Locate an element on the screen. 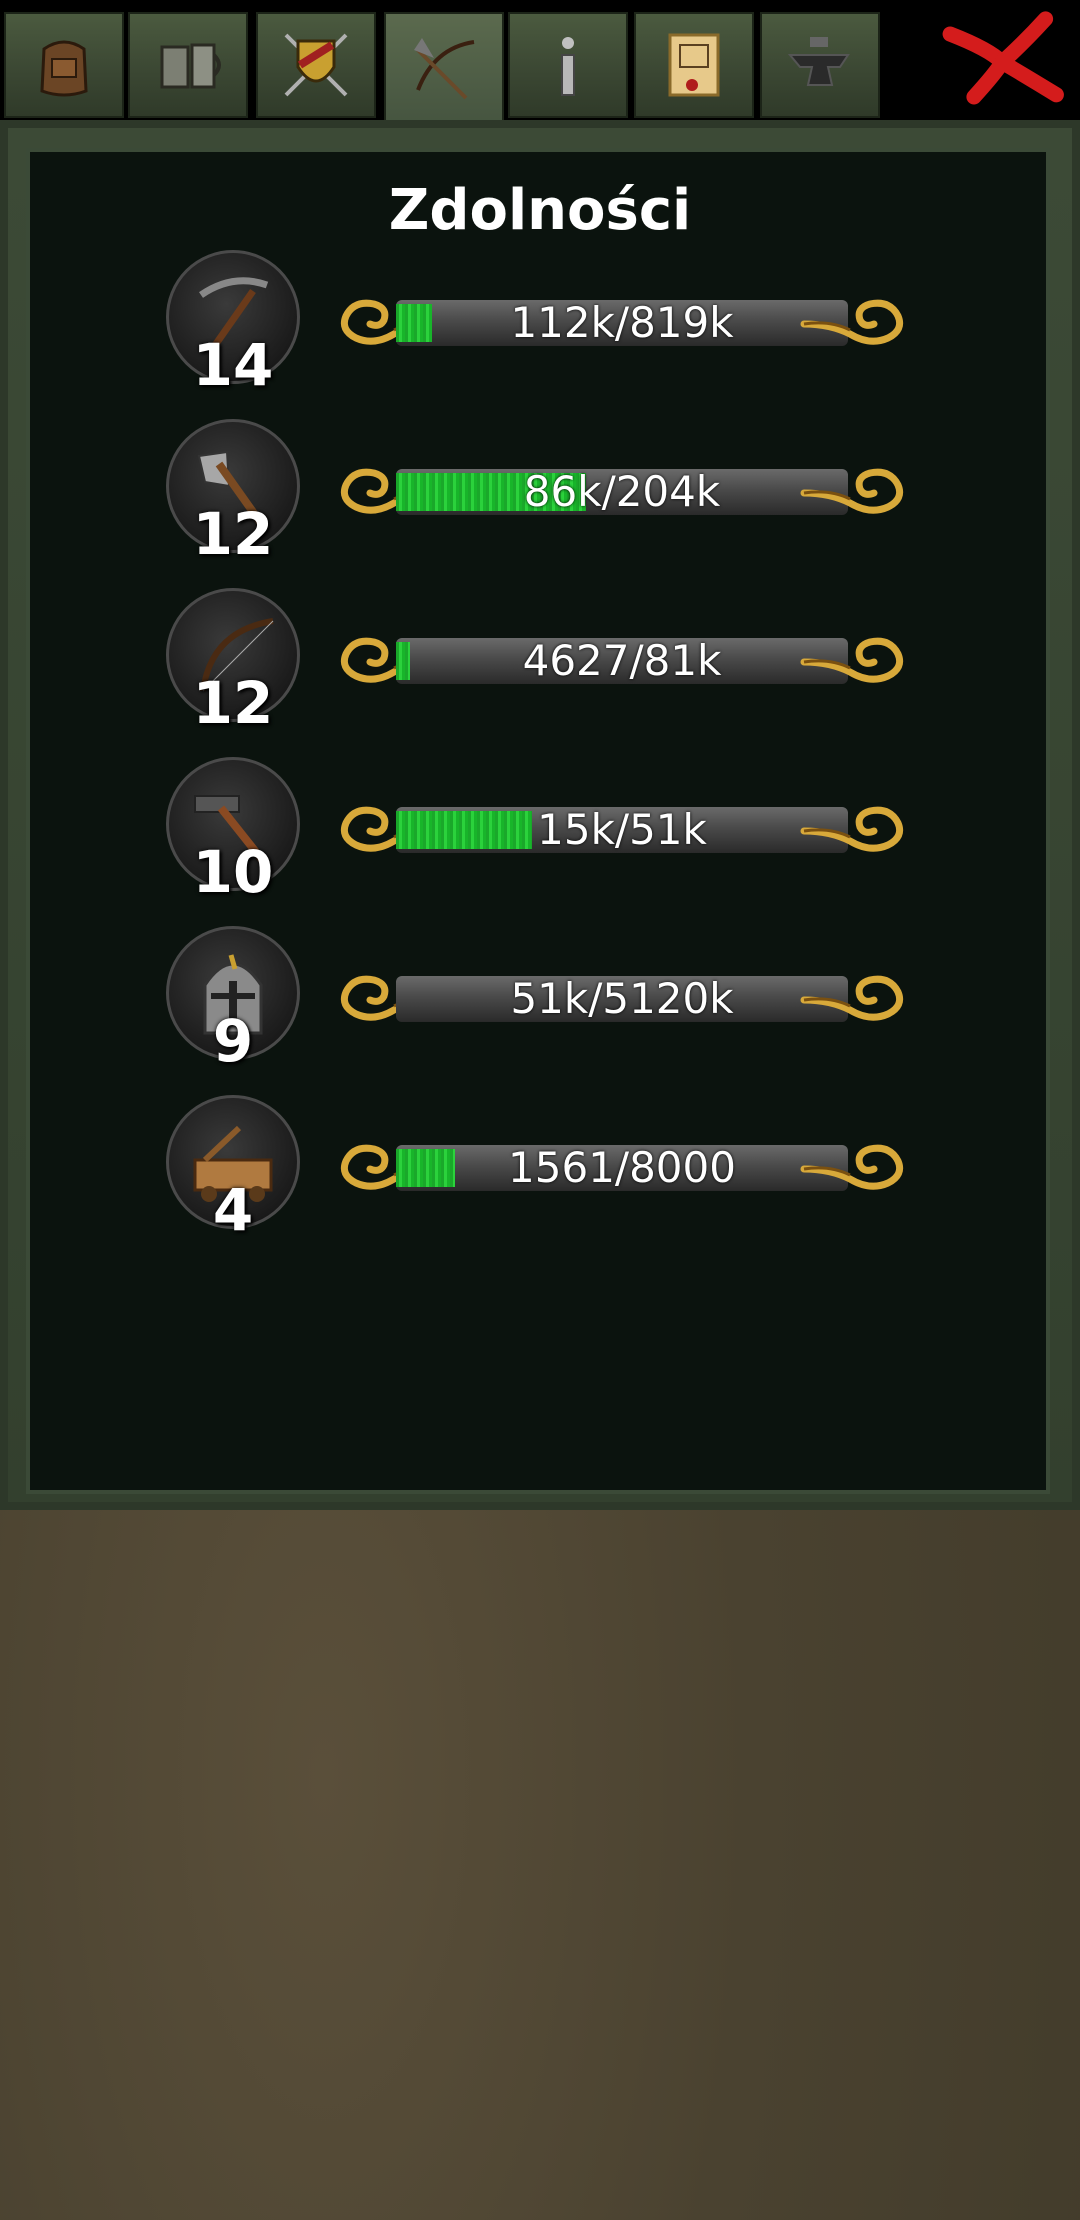  progress-text: 86k/204k is located at coordinates (622, 491).